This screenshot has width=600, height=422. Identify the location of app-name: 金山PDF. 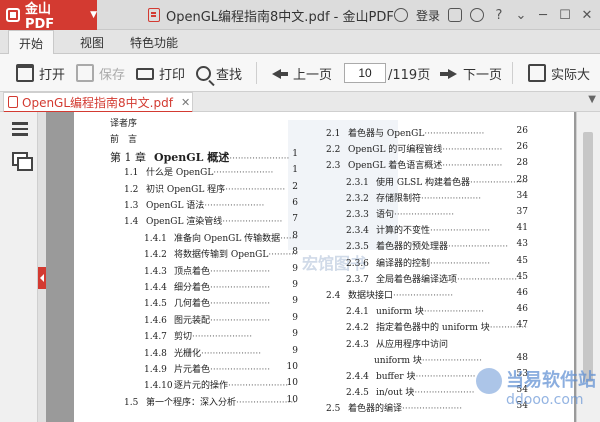
(39, 17).